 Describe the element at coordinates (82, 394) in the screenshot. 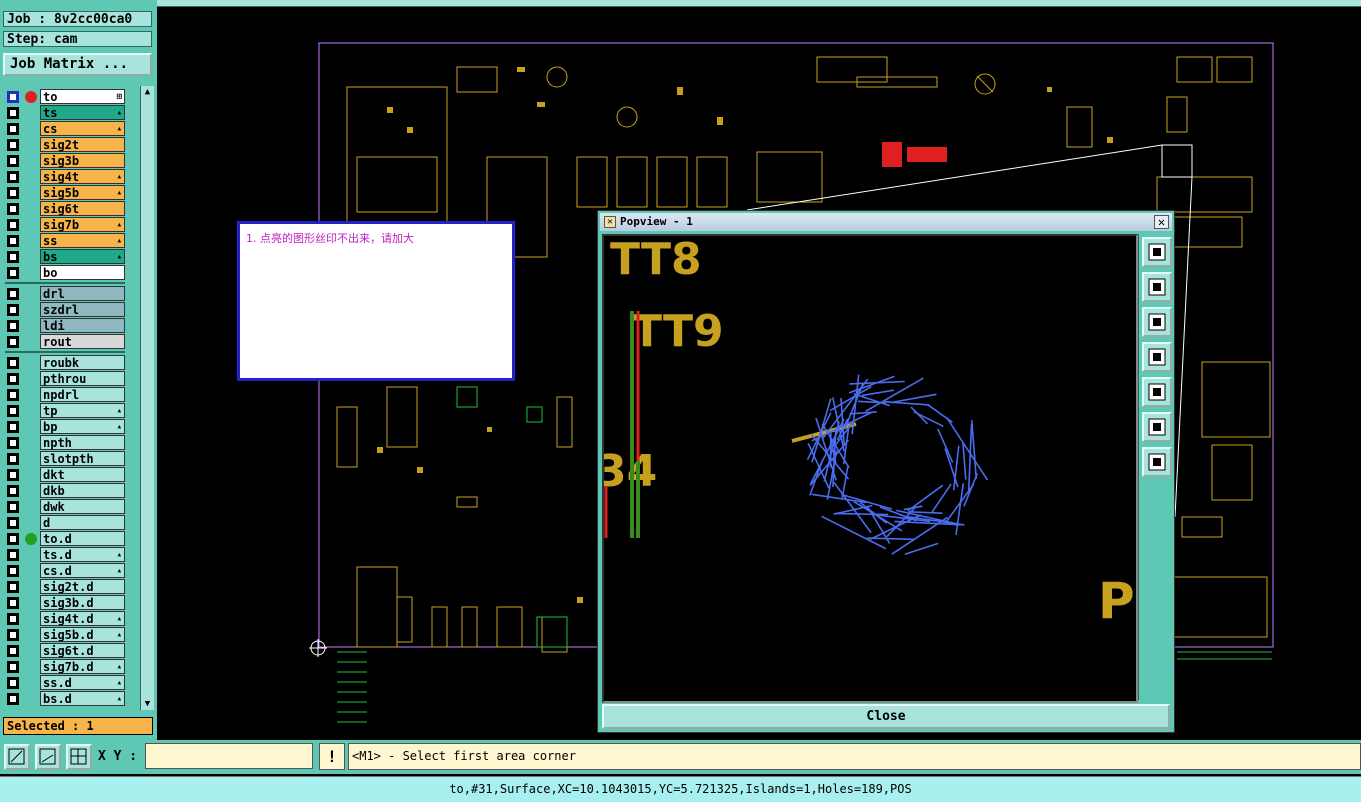

I see `layer-name: npdrl` at that location.